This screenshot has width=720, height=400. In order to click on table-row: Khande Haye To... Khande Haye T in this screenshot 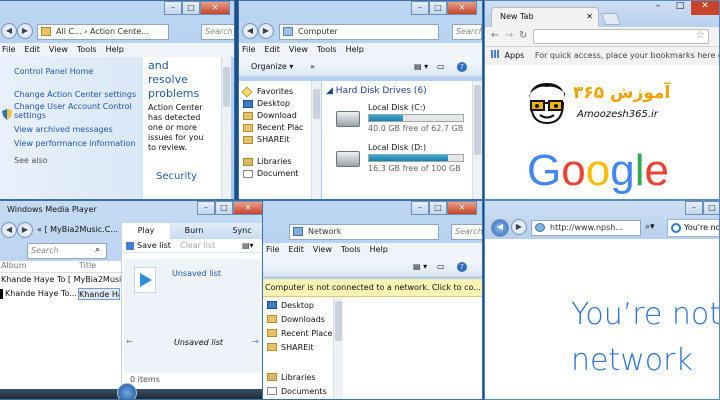, I will do `click(60, 294)`.